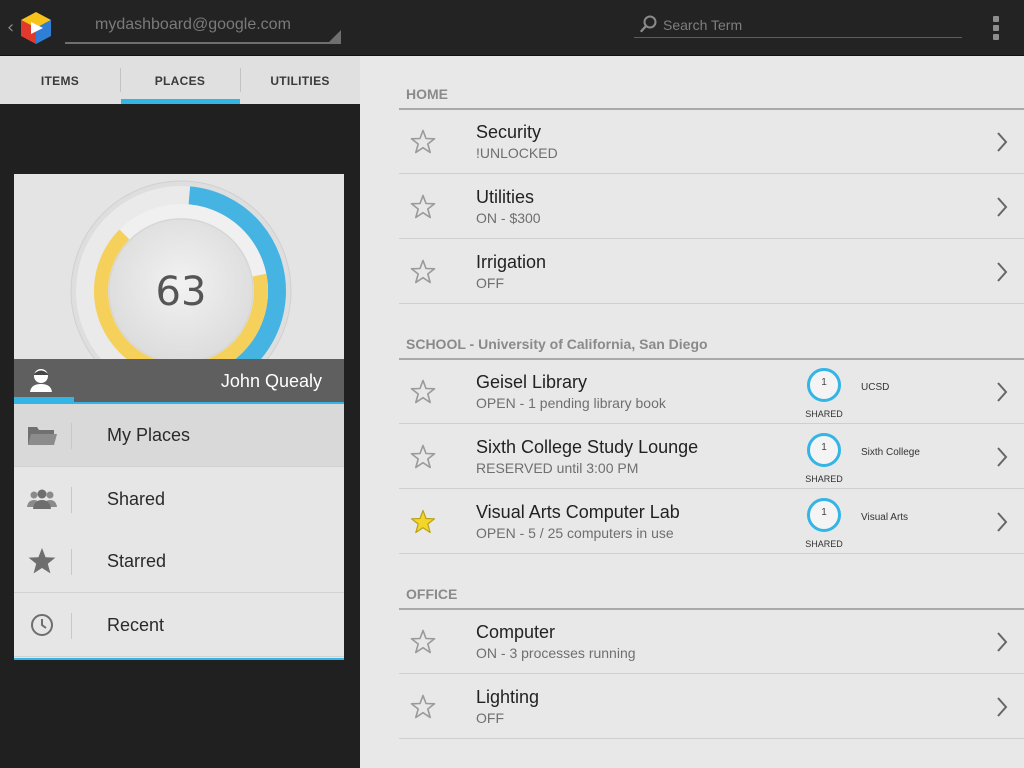  What do you see at coordinates (271, 381) in the screenshot?
I see `user-name: John Quealy` at bounding box center [271, 381].